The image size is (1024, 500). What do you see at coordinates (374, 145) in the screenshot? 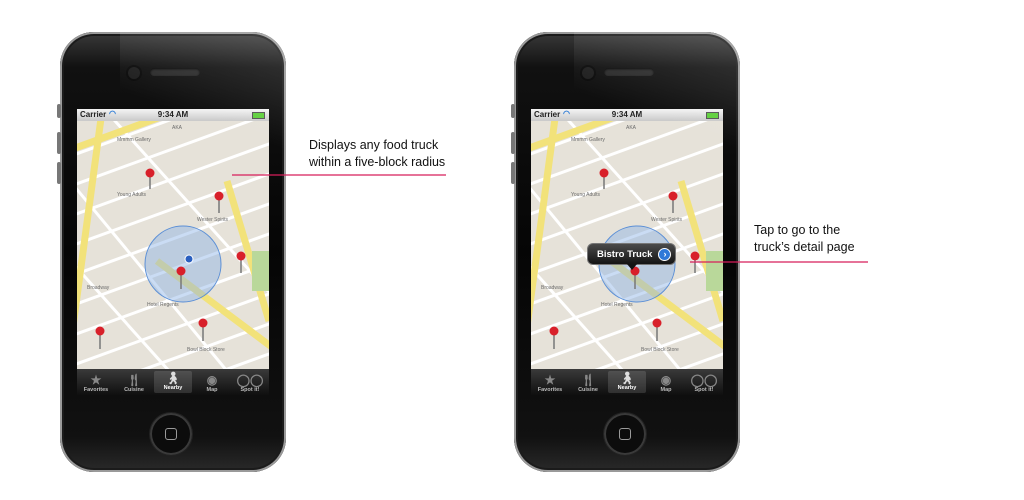
I see `annotation-line: Displays any food truck` at bounding box center [374, 145].